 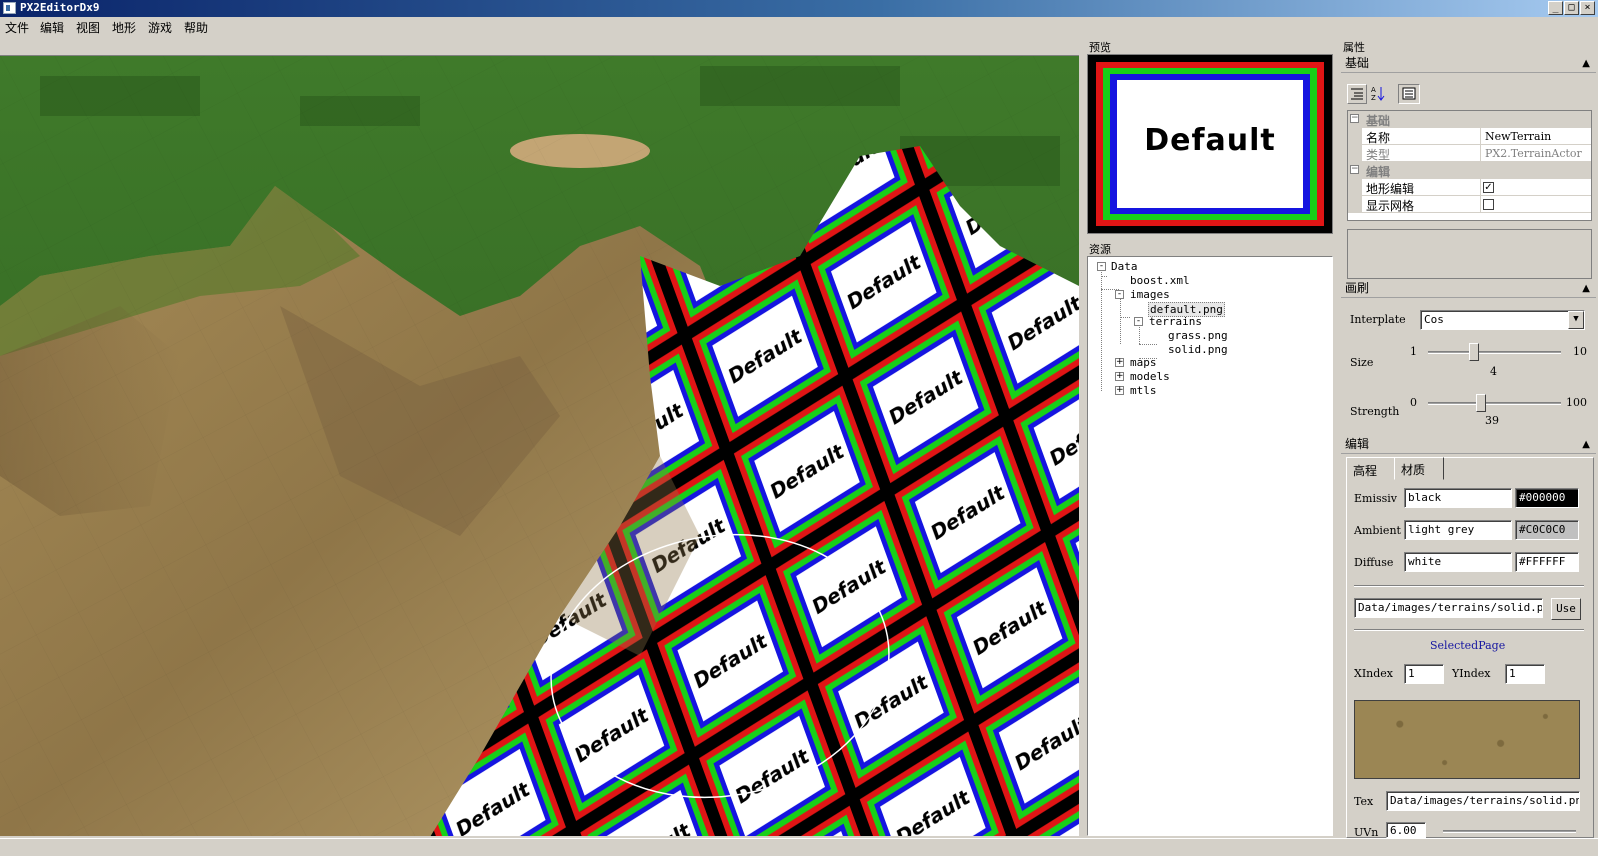 I want to click on window-title: PX2EditorDx9, so click(x=60, y=7).